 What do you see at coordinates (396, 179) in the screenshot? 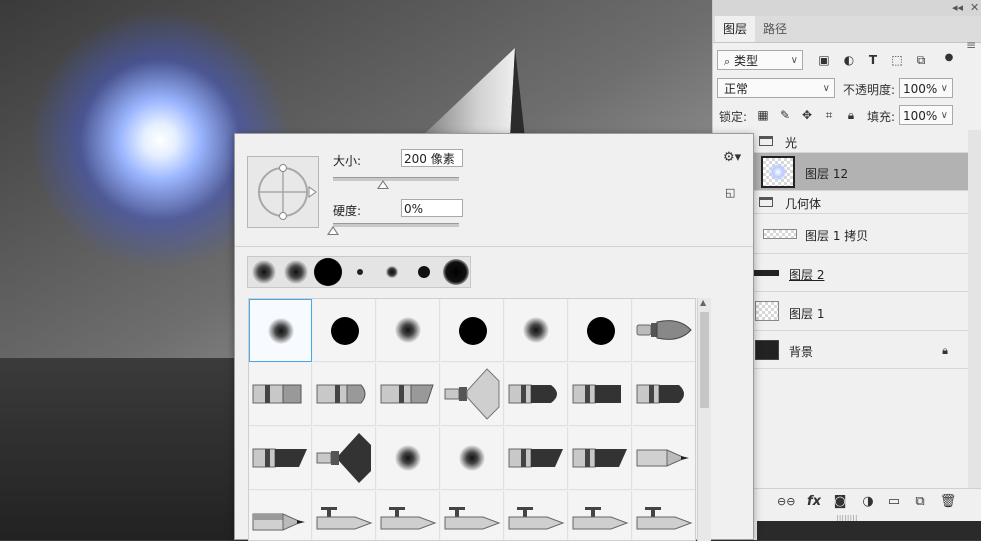
I see `size-slider-track` at bounding box center [396, 179].